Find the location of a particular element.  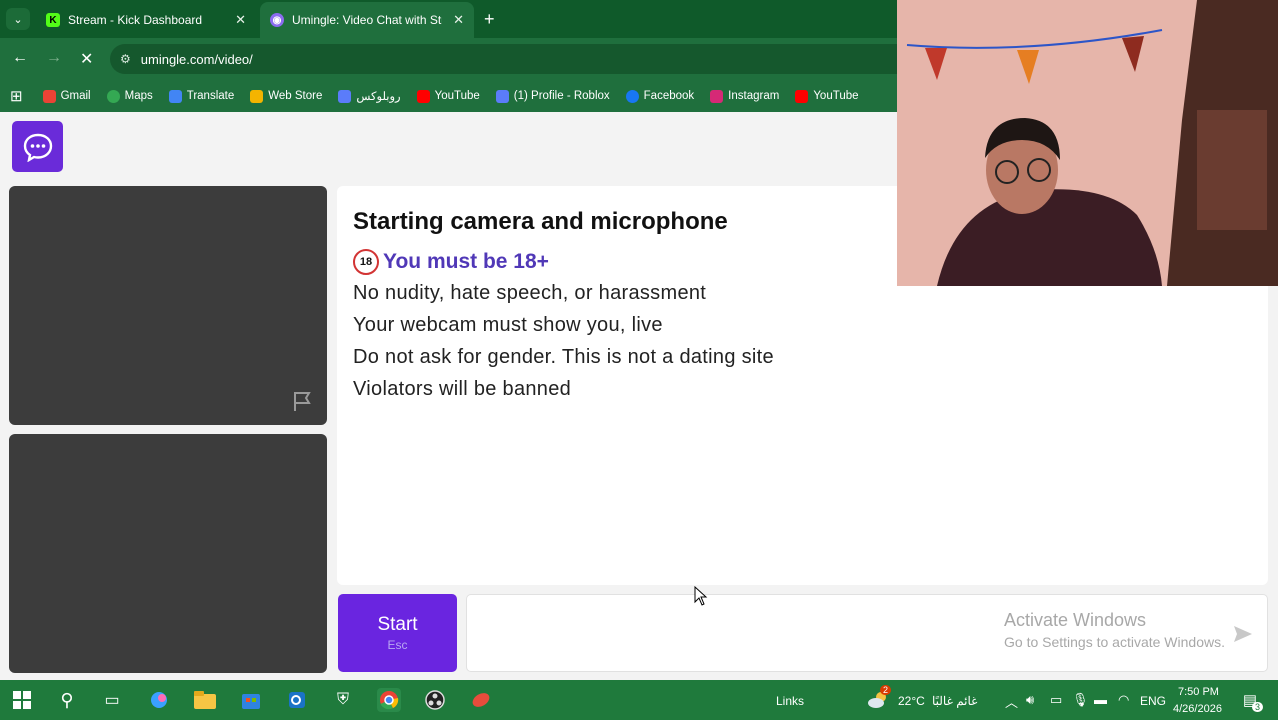

app-icon is located at coordinates (481, 700).